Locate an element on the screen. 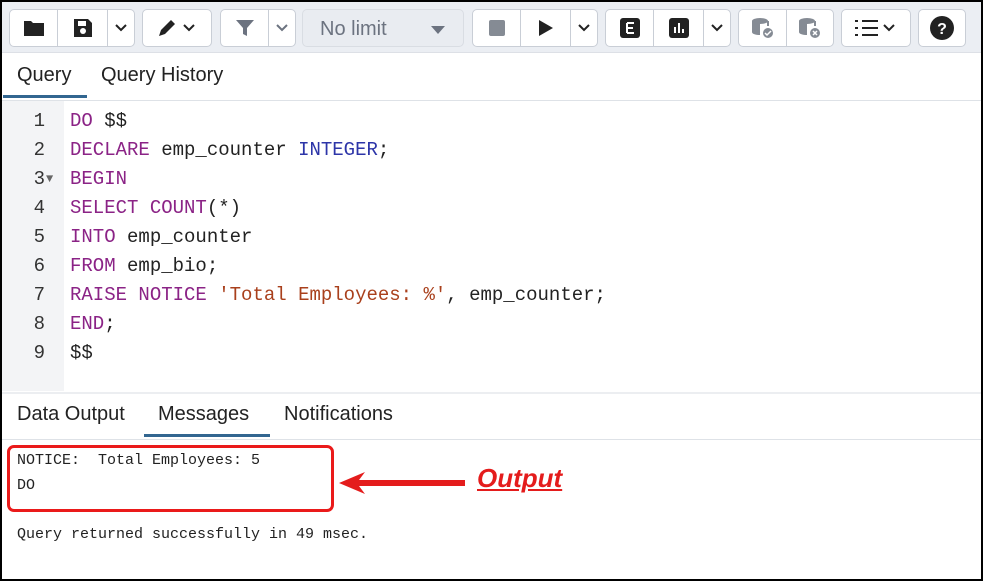  line-number: 8 is located at coordinates (39, 324).